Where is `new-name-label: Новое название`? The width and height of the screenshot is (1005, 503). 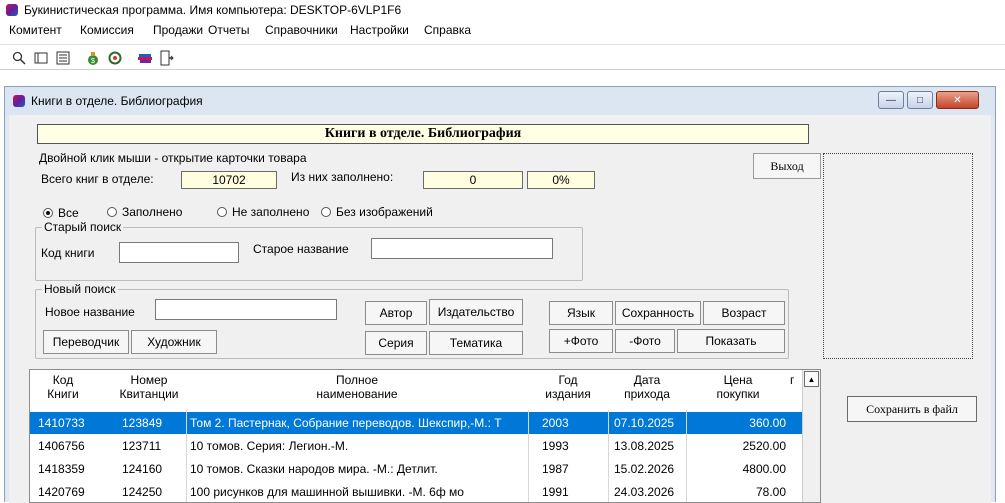
new-name-label: Новое название is located at coordinates (90, 312).